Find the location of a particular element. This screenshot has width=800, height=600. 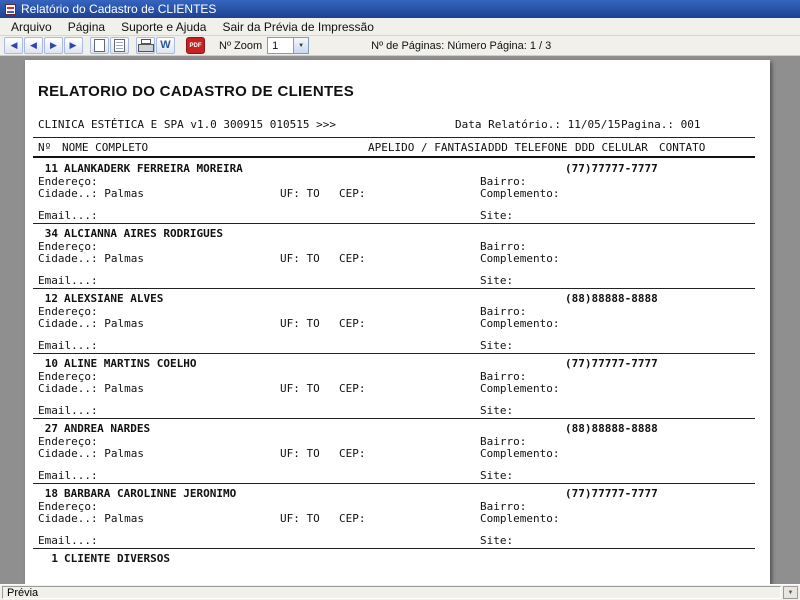

client-name-line: 10 ALINE MARTINS COELHO (77)77777-7777 is located at coordinates (397, 363).